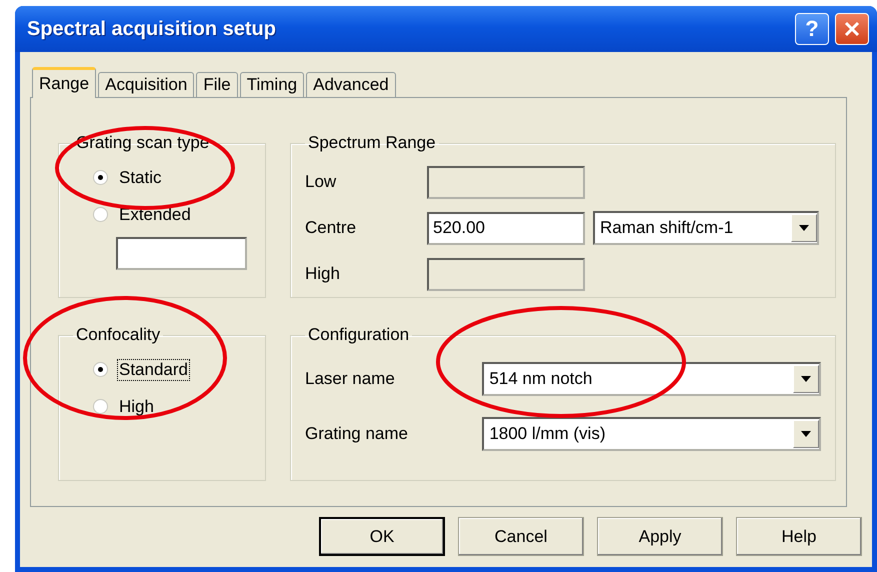 The image size is (877, 572). What do you see at coordinates (350, 378) in the screenshot?
I see `field-label: Laser name` at bounding box center [350, 378].